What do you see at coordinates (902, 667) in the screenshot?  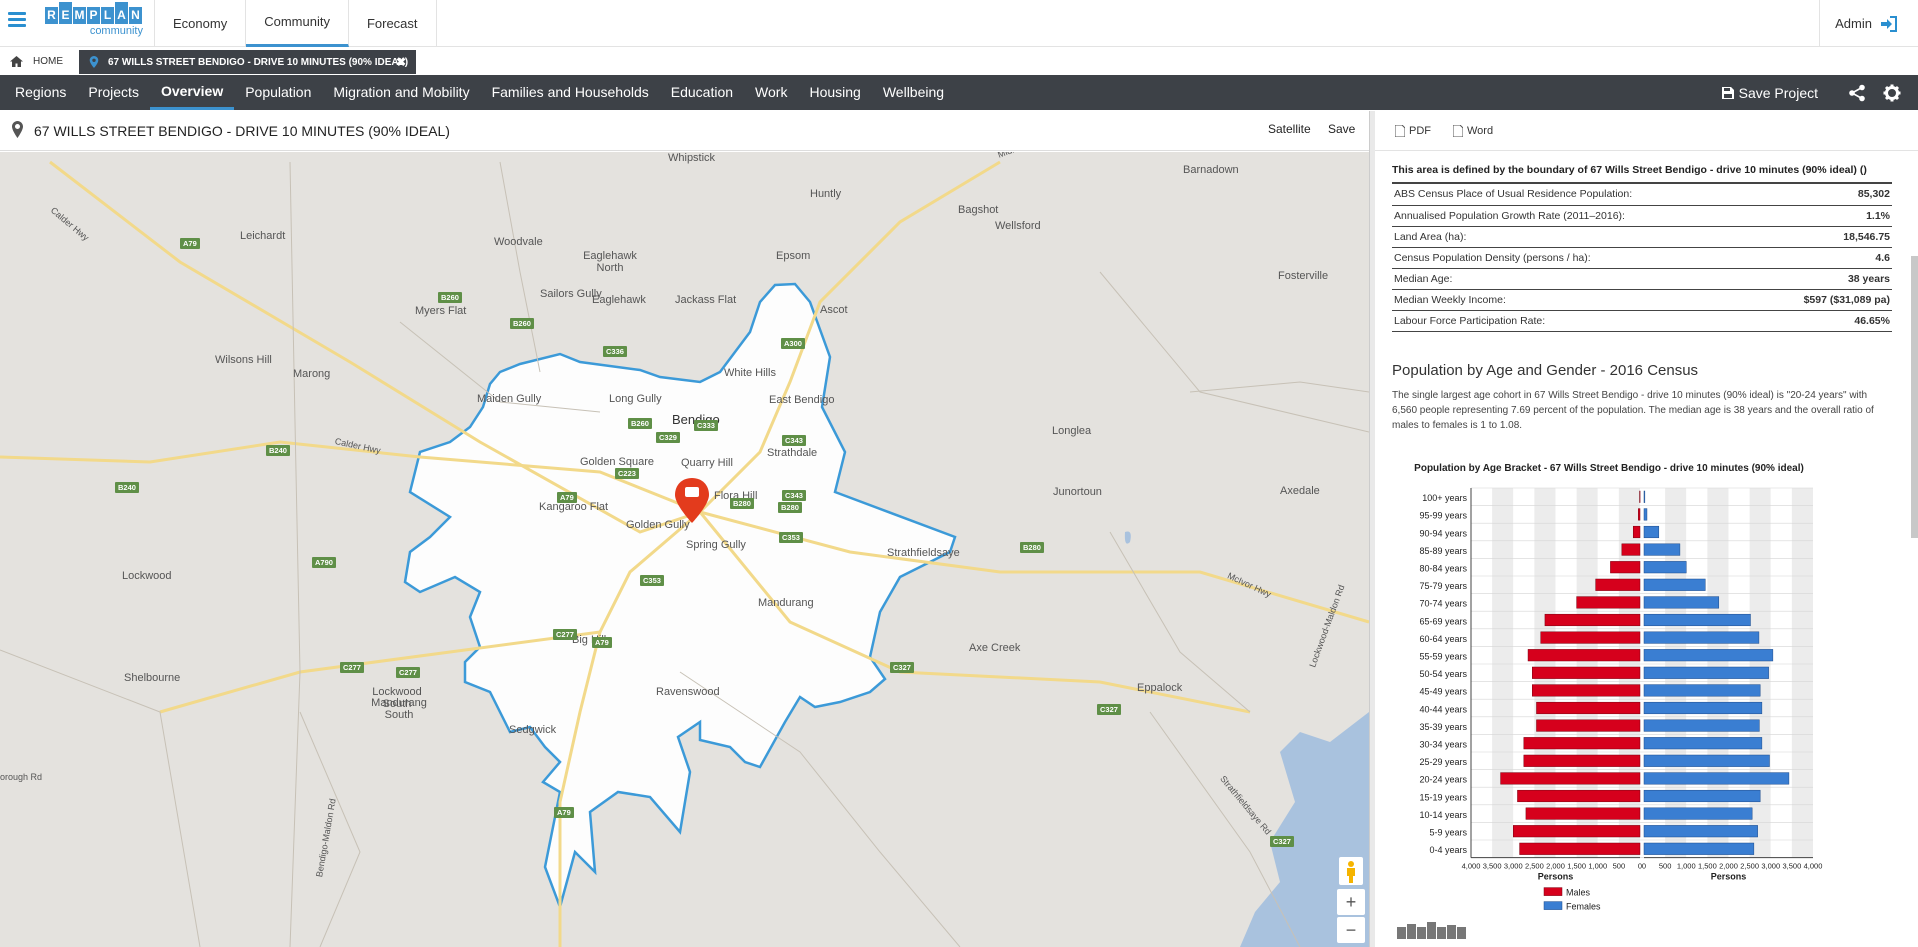 I see `road-sign: C327` at bounding box center [902, 667].